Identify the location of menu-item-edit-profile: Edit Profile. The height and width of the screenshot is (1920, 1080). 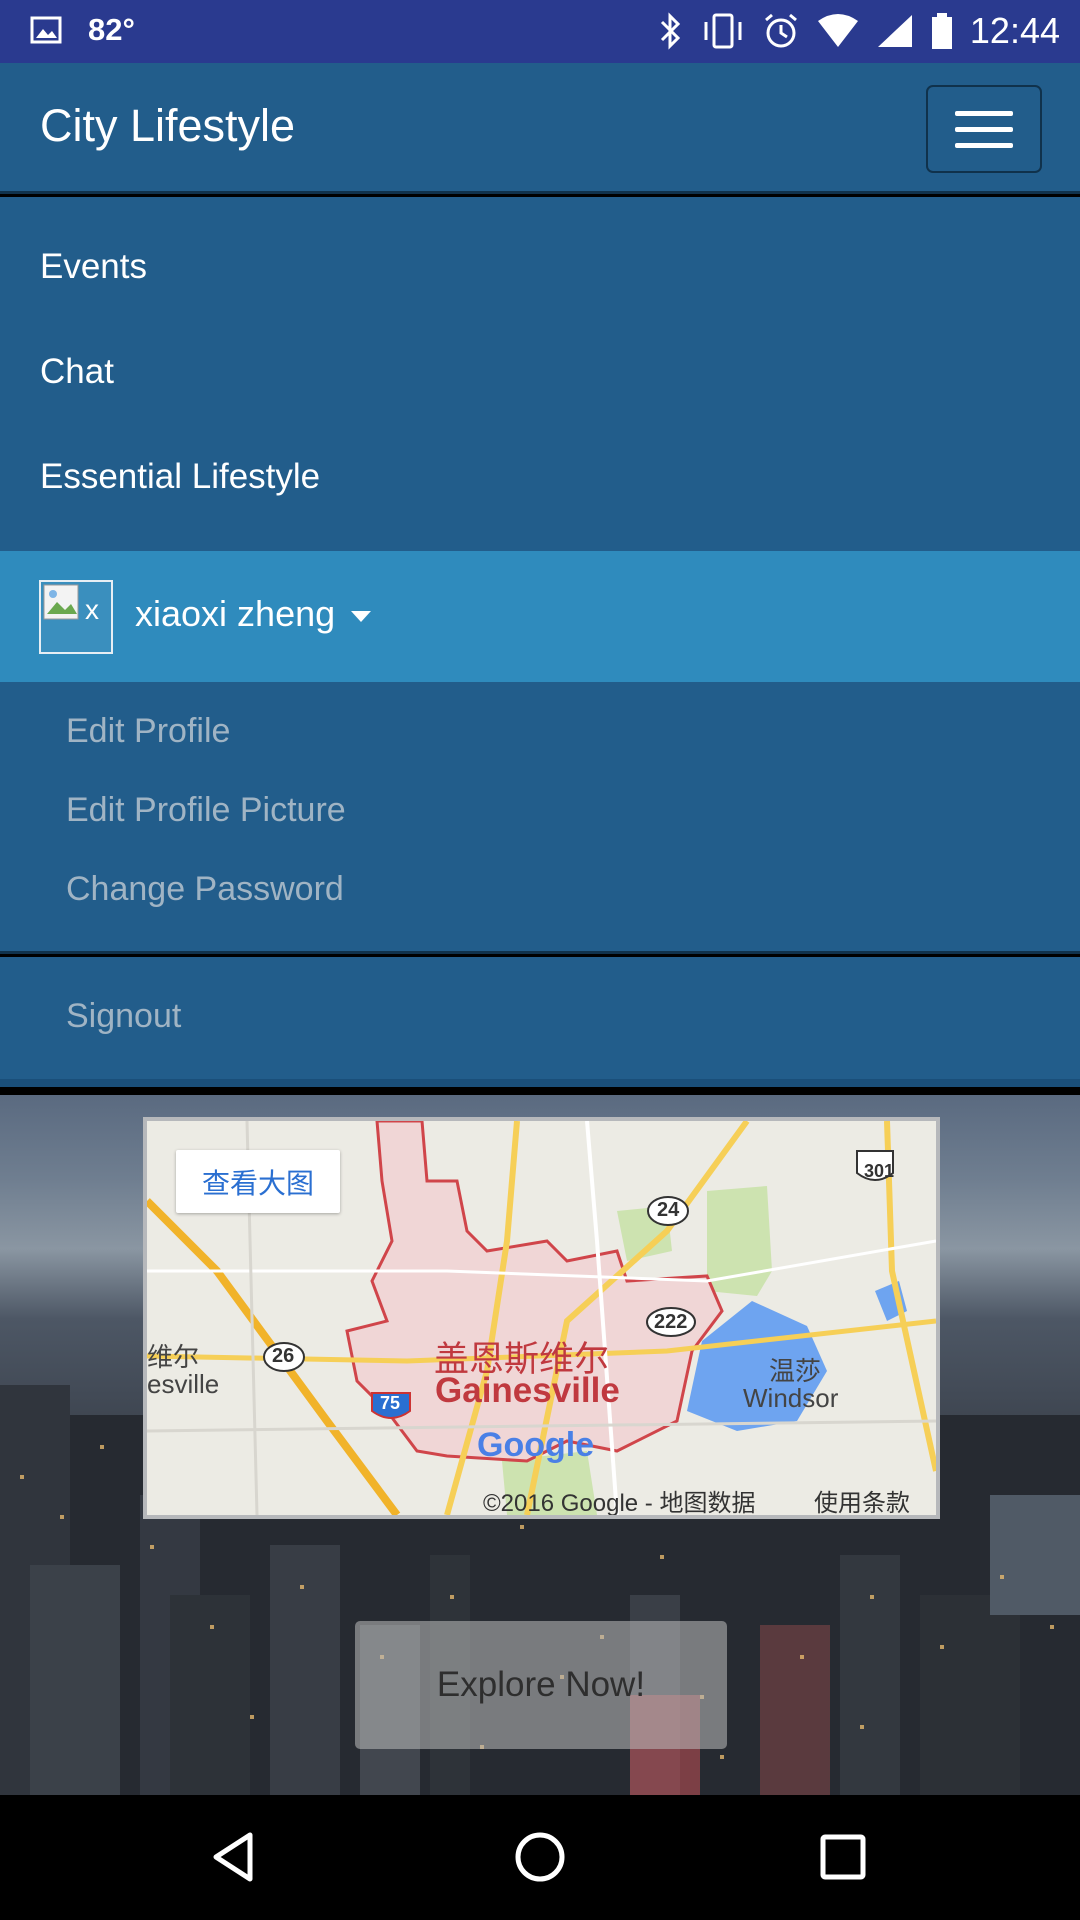
(148, 731).